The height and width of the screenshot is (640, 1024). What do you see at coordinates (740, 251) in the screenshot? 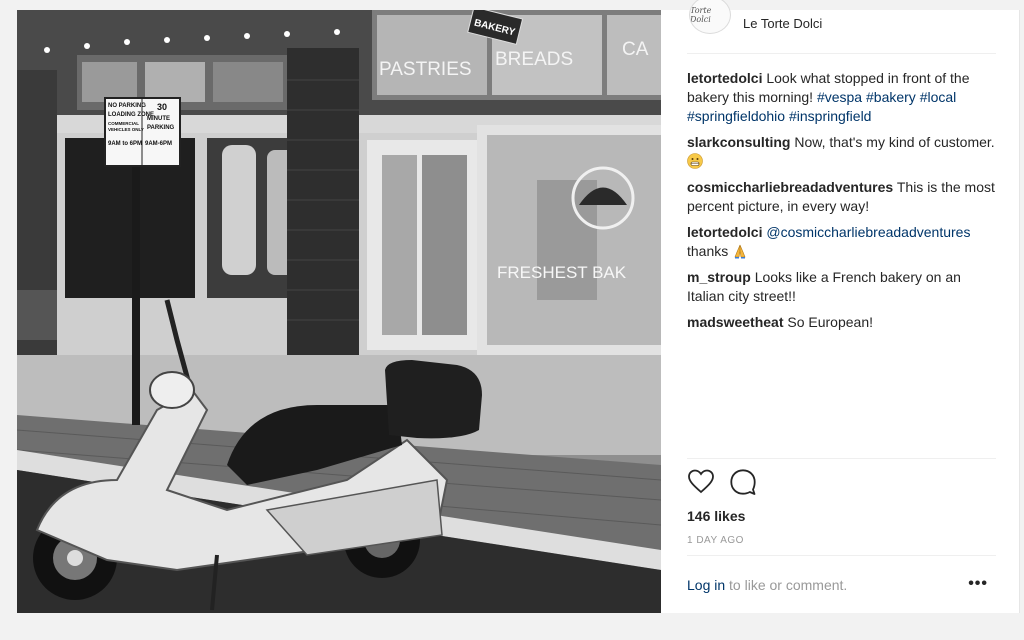
I see `praying-hands-emoji-icon` at bounding box center [740, 251].